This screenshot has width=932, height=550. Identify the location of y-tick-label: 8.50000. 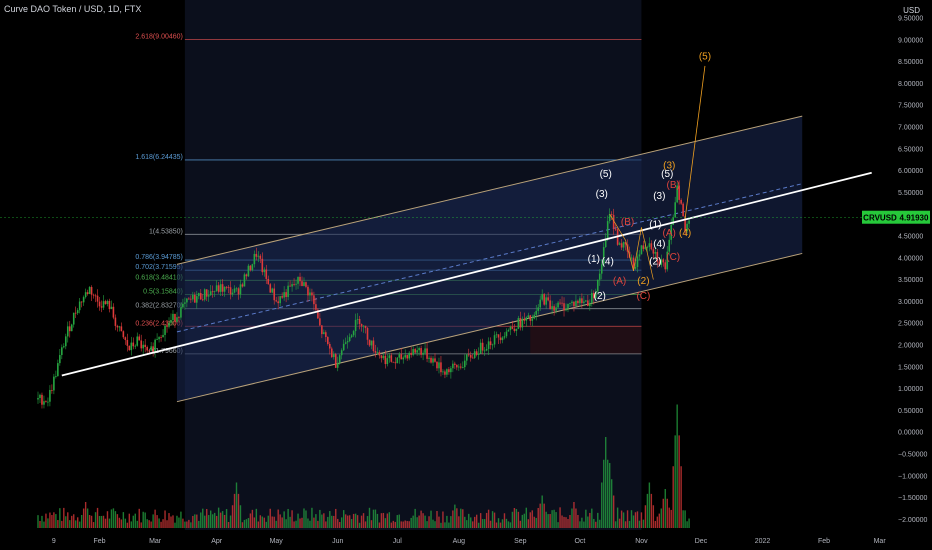
(910, 62).